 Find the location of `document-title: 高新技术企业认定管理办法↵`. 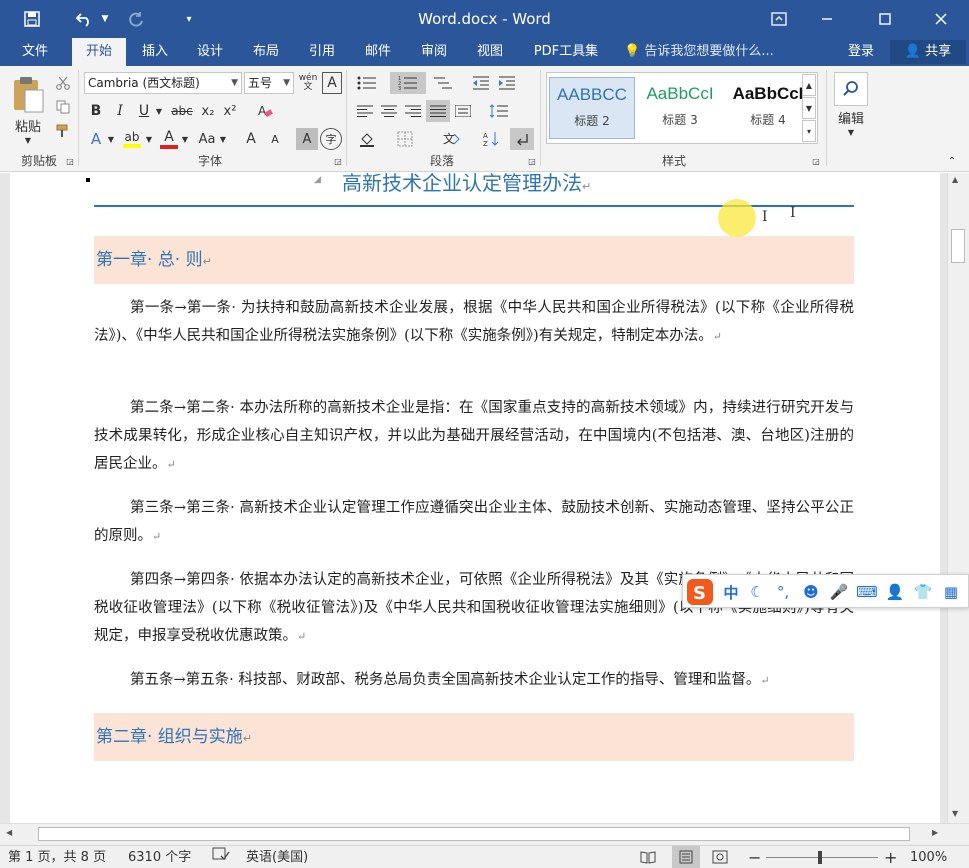

document-title: 高新技术企业认定管理办法↵ is located at coordinates (466, 185).